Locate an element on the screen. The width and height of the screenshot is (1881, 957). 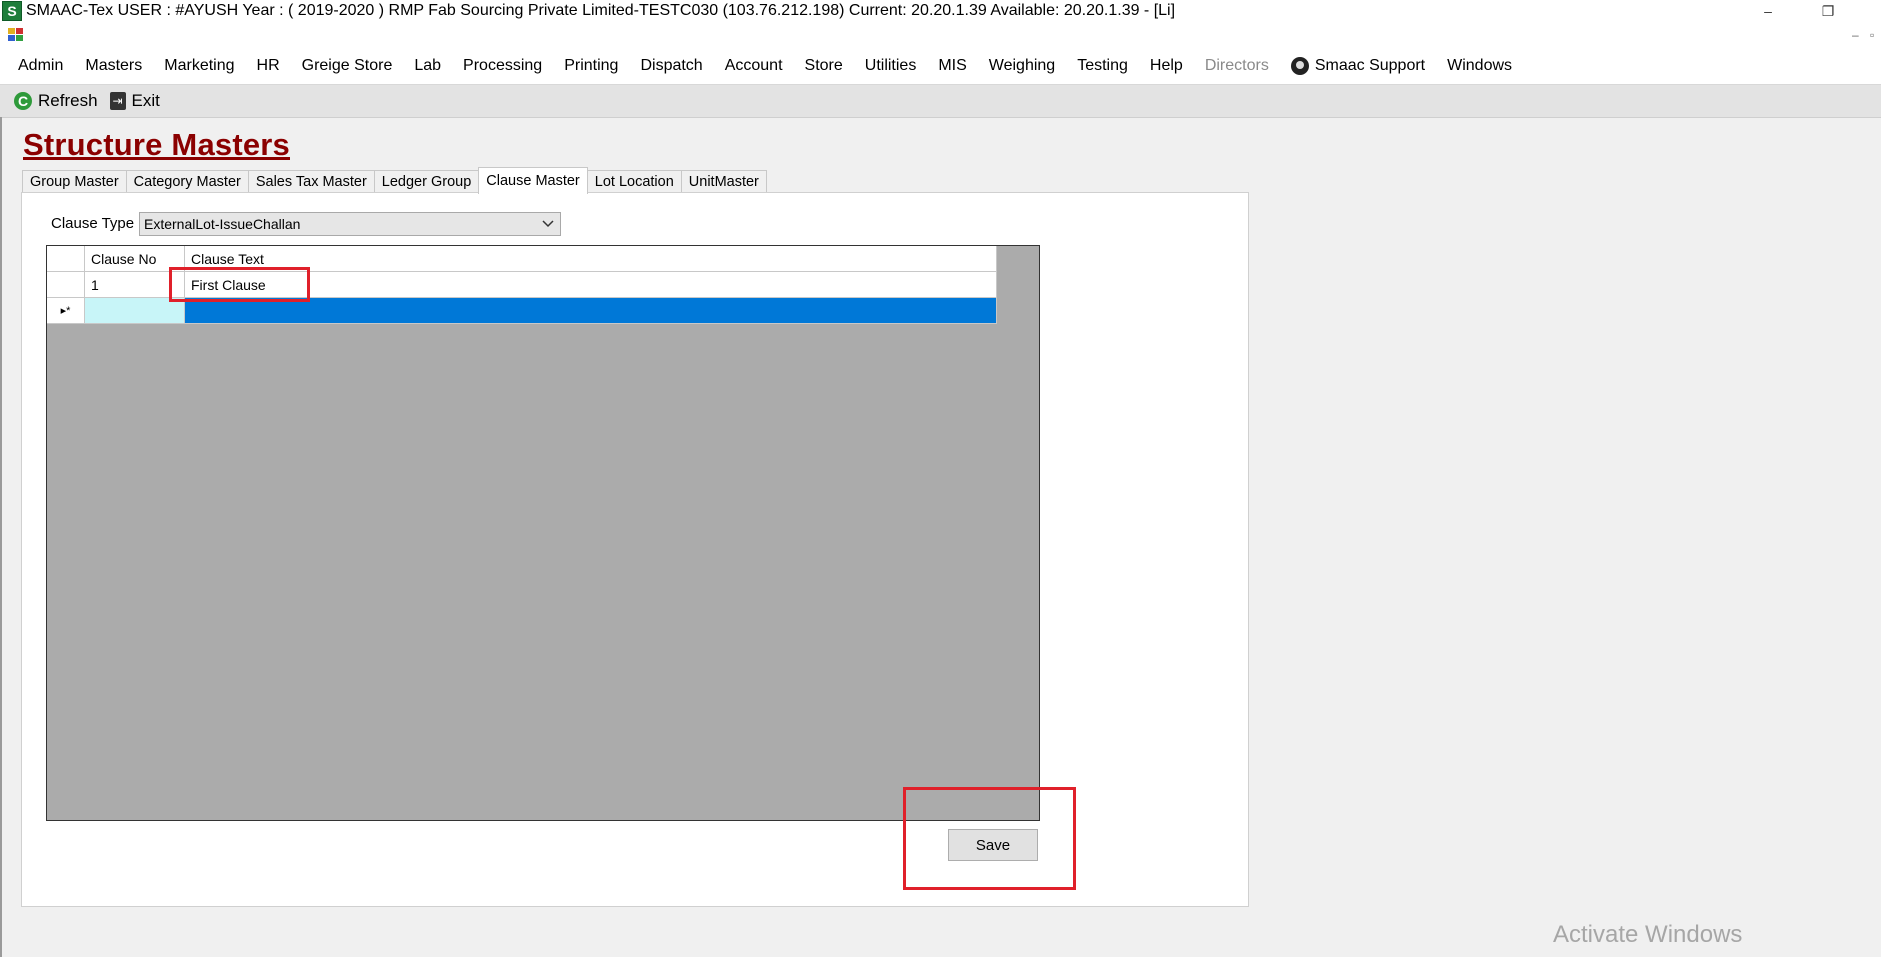
toolbar: C Refresh ⇥ Exit is located at coordinates (940, 101).